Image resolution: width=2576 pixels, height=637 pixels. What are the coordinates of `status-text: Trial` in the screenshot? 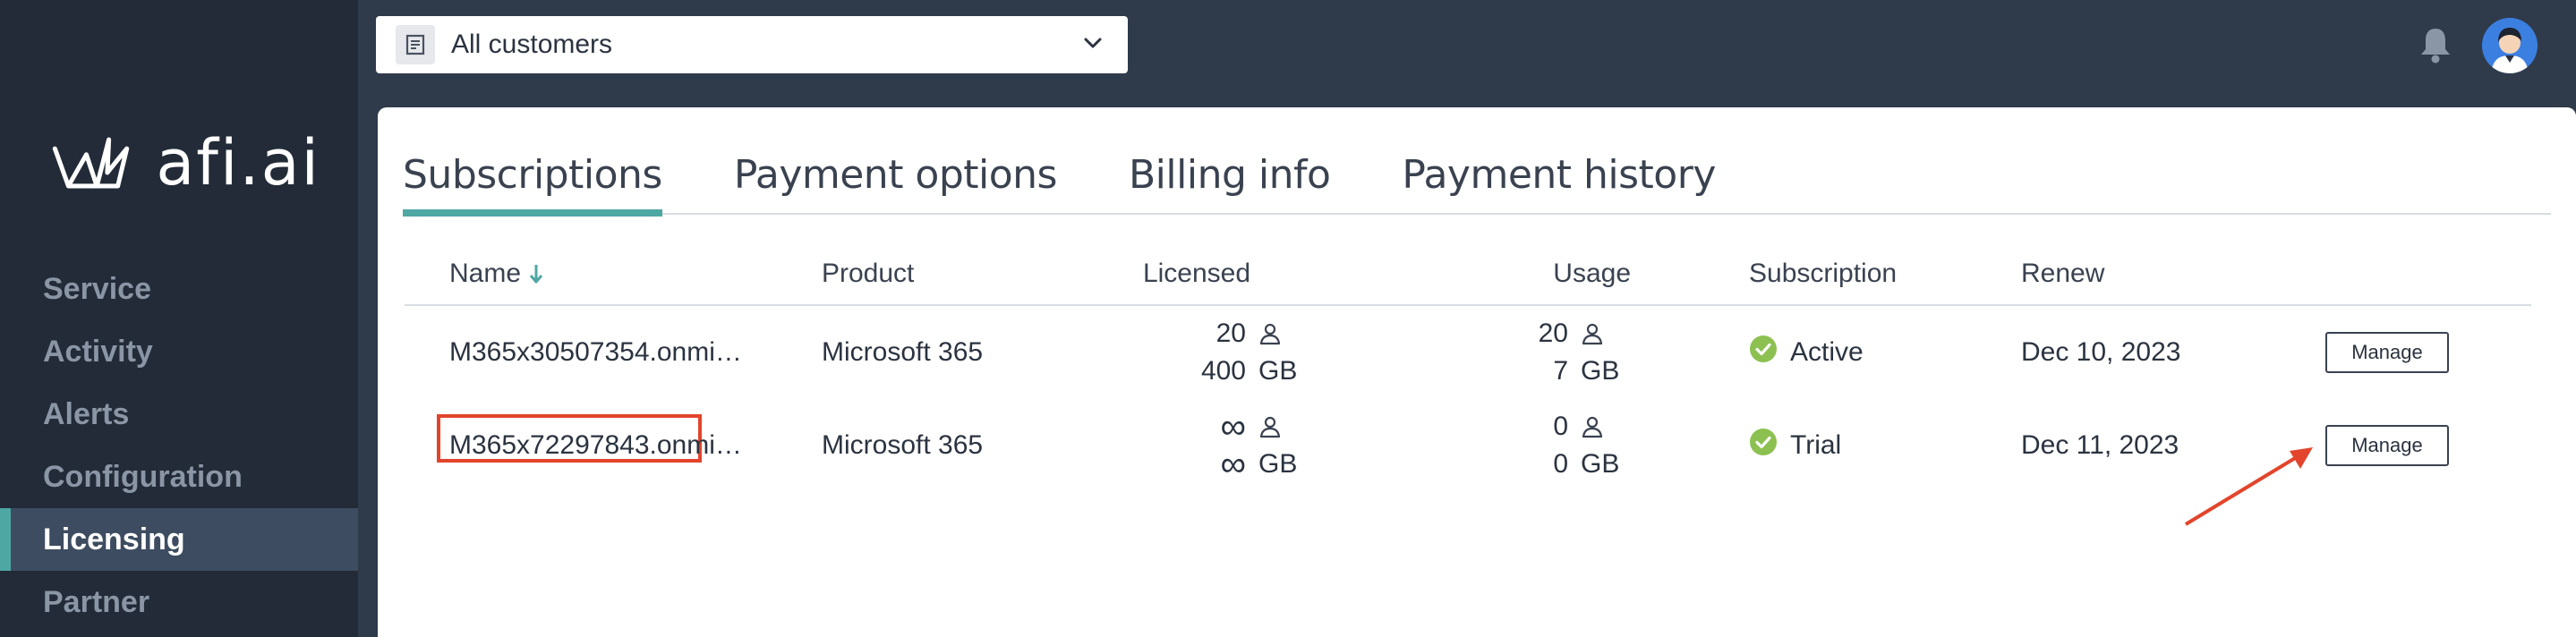 It's located at (1816, 445).